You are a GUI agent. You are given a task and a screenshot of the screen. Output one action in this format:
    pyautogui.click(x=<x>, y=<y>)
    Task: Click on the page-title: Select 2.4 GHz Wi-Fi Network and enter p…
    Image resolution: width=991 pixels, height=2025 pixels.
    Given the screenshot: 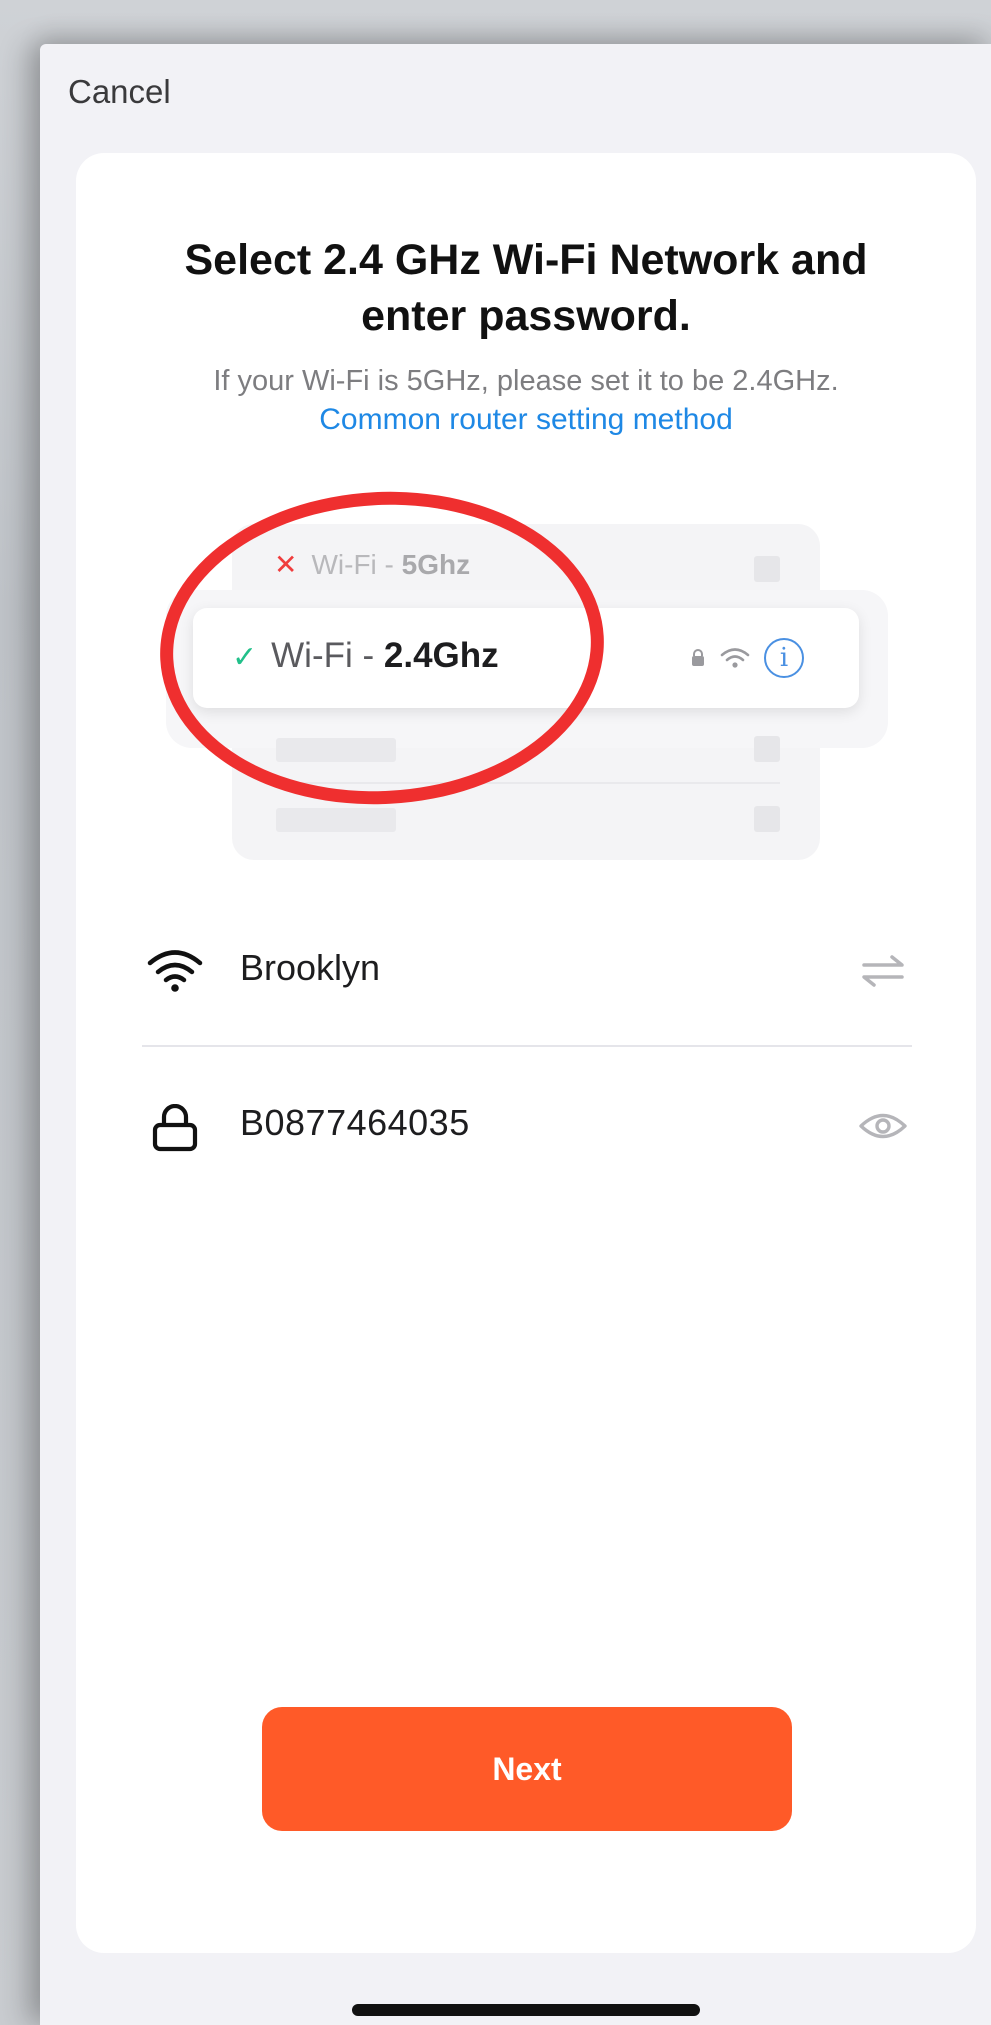 What is the action you would take?
    pyautogui.click(x=526, y=288)
    